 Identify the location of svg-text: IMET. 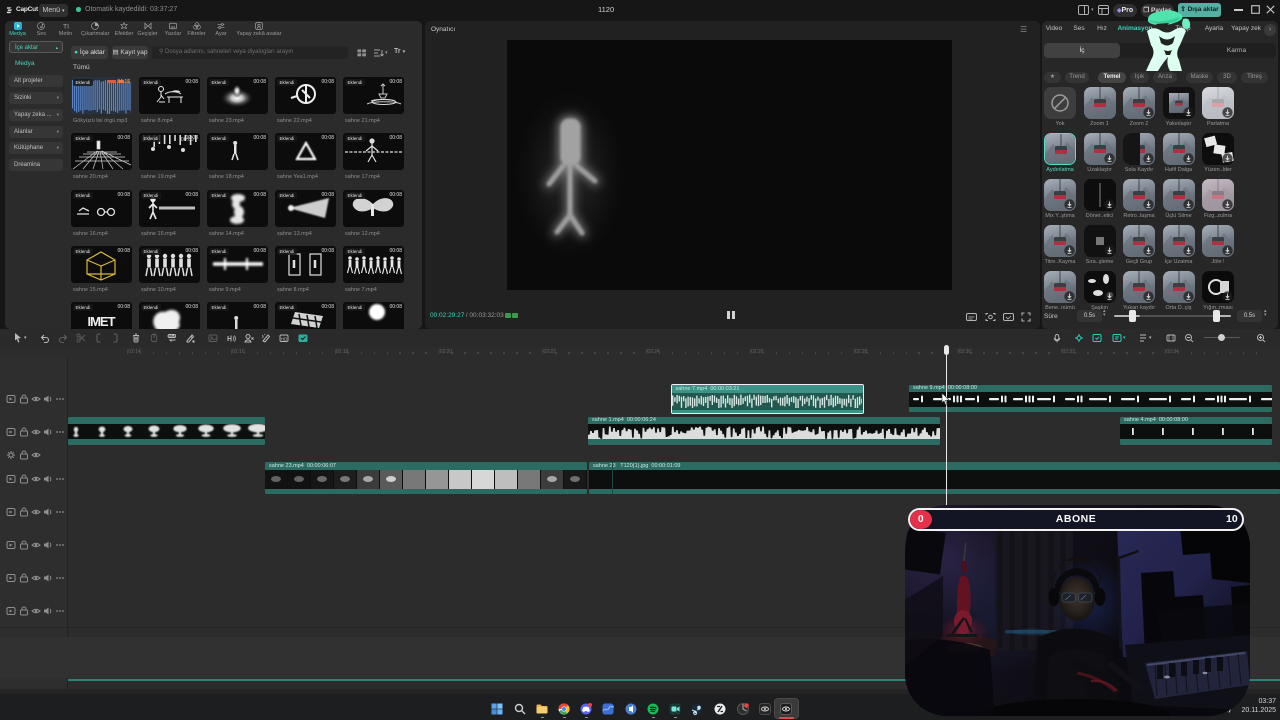
(101, 321).